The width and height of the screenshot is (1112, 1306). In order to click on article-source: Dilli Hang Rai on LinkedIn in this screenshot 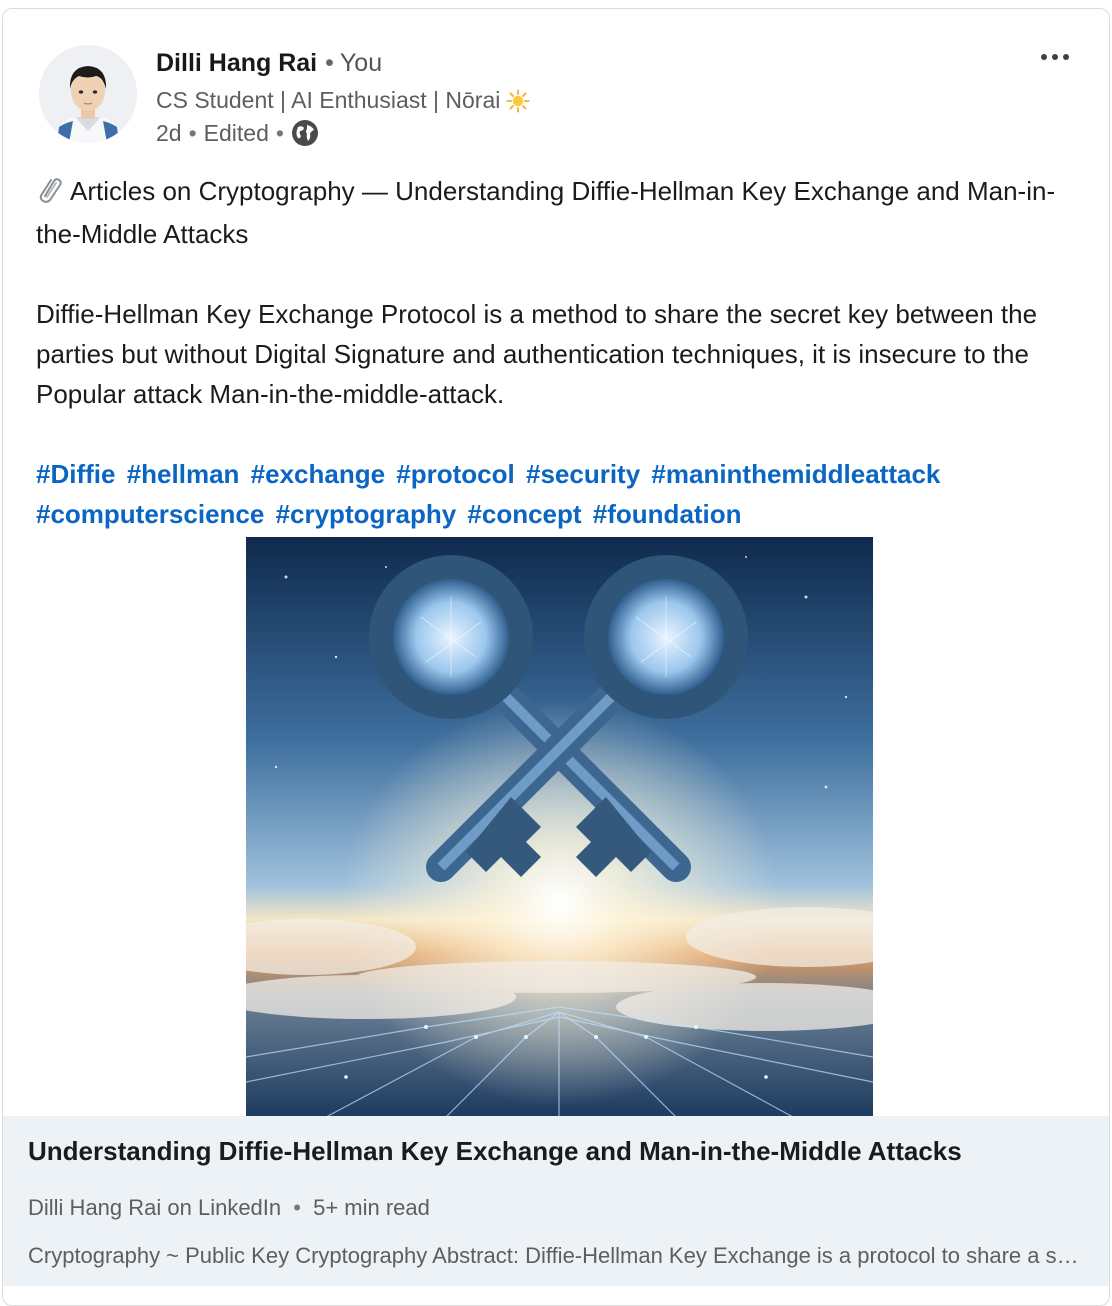, I will do `click(155, 1207)`.